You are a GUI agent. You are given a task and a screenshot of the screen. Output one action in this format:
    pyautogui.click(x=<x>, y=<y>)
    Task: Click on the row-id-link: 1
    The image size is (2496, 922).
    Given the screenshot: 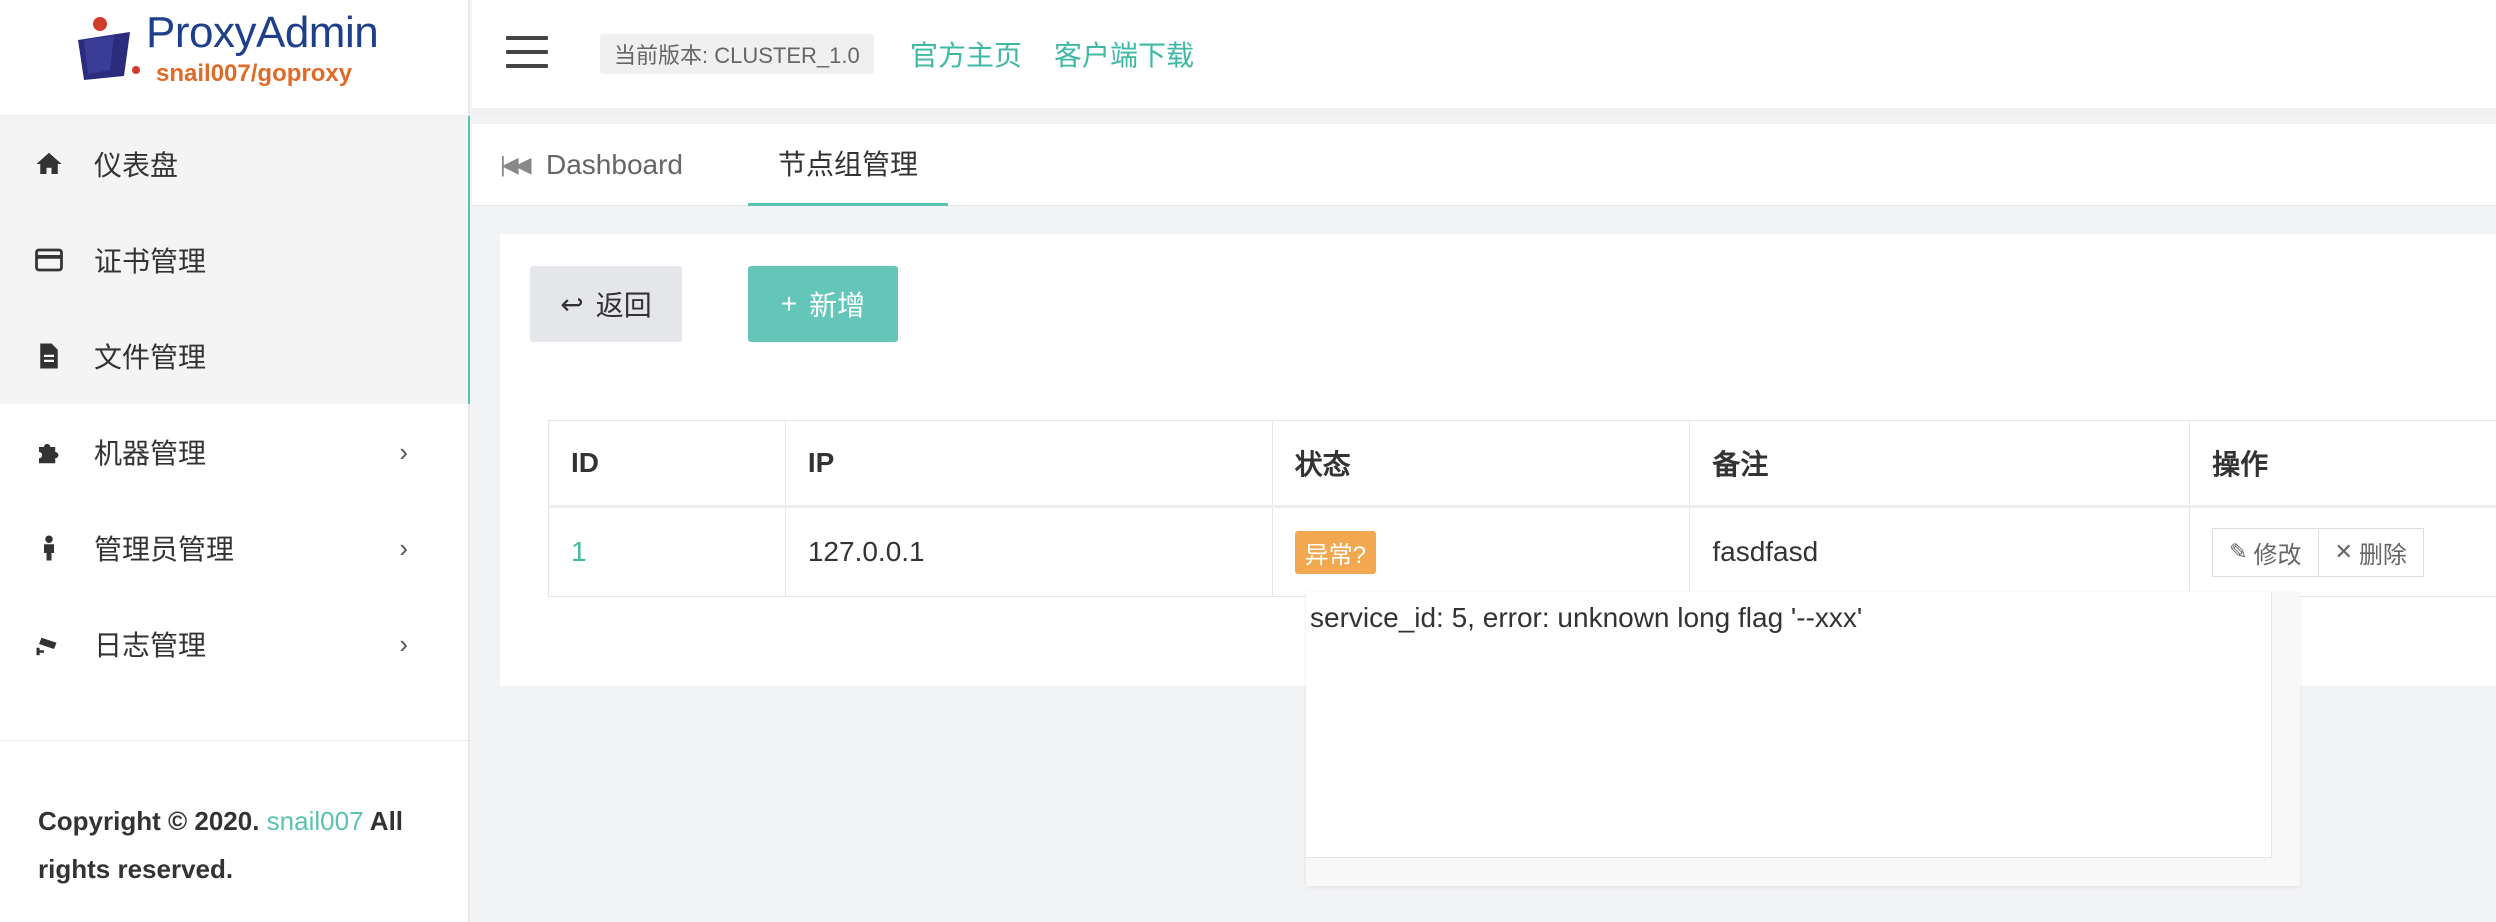 What is the action you would take?
    pyautogui.click(x=579, y=551)
    